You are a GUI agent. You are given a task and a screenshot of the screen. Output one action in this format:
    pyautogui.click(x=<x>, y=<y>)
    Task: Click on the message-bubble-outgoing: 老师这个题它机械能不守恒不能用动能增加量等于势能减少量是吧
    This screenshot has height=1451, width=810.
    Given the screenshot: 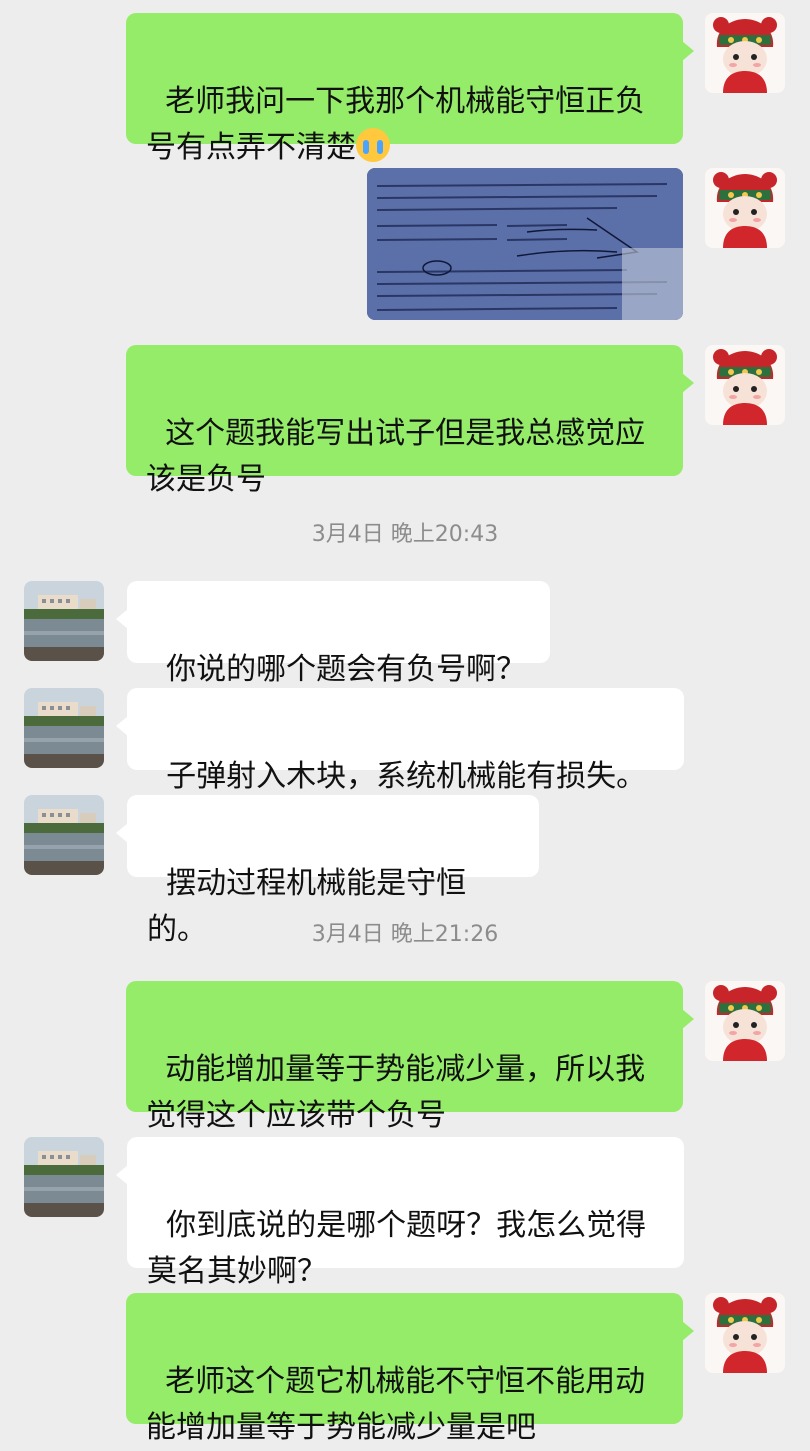 What is the action you would take?
    pyautogui.click(x=410, y=1369)
    